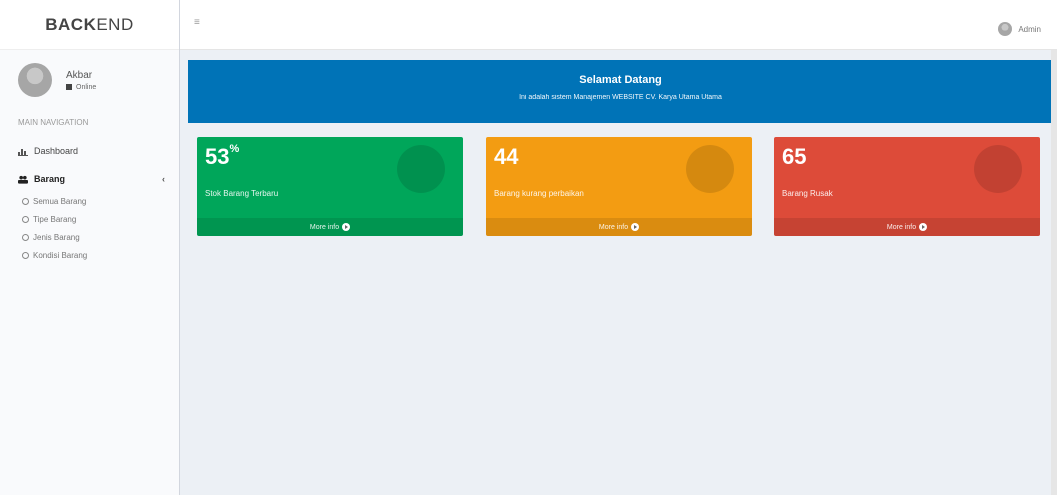  I want to click on user-menu: Admin, so click(1019, 29).